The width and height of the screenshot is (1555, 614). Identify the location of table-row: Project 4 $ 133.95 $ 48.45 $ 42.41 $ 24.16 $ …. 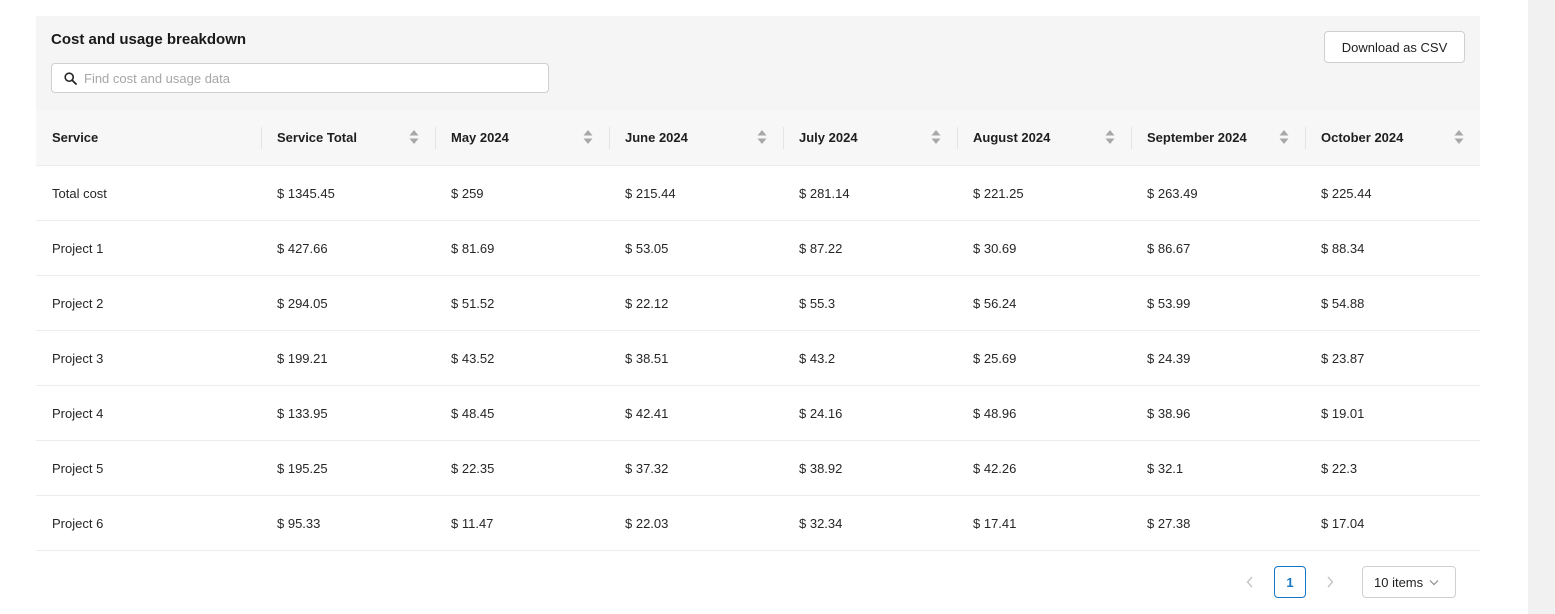
(758, 413).